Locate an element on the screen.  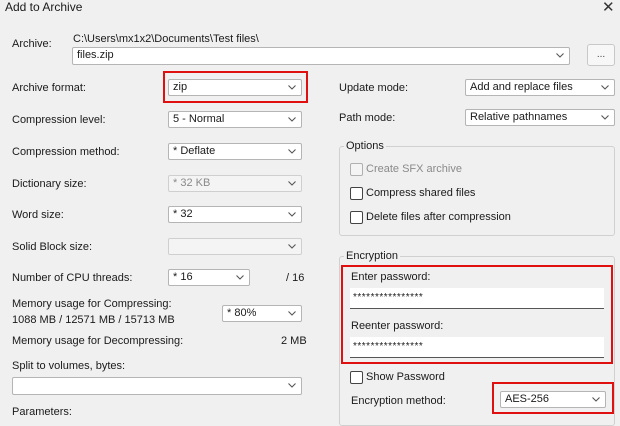
archive-path: C:\Users\mx1x2\Documents\Test files\ is located at coordinates (166, 39).